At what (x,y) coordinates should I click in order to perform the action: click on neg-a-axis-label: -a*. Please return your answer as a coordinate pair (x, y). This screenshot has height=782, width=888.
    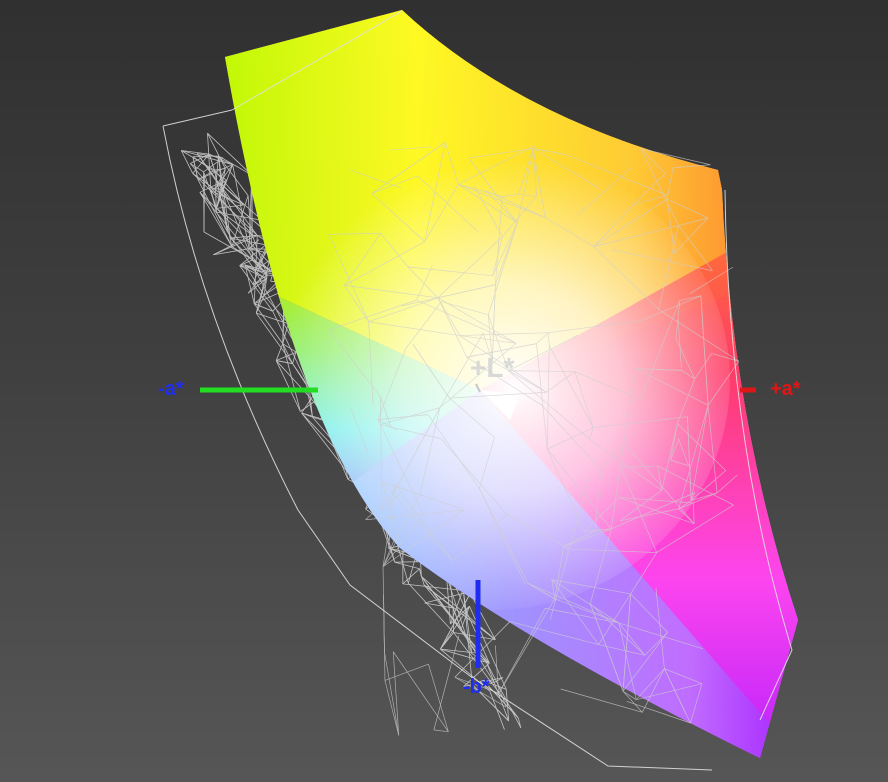
    Looking at the image, I should click on (171, 389).